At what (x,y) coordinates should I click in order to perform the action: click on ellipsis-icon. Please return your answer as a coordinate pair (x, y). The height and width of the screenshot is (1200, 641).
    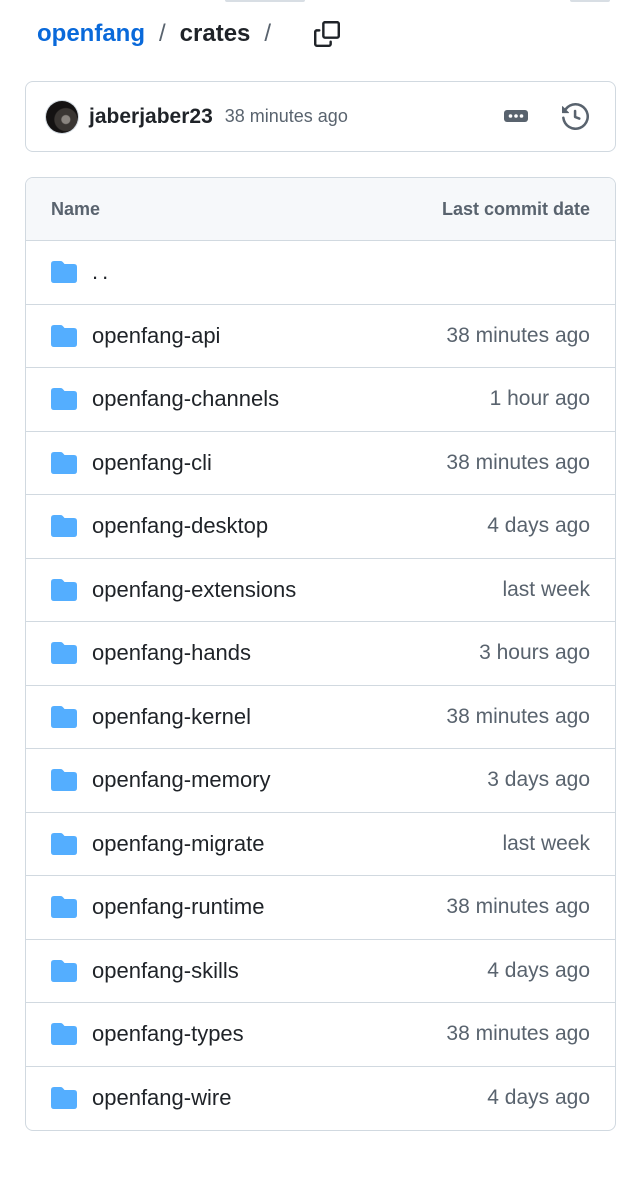
    Looking at the image, I should click on (516, 116).